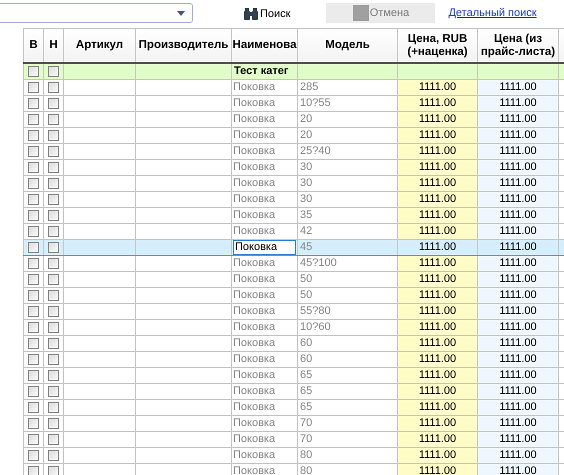 The width and height of the screenshot is (564, 475). I want to click on search-button: Поиск, so click(267, 14).